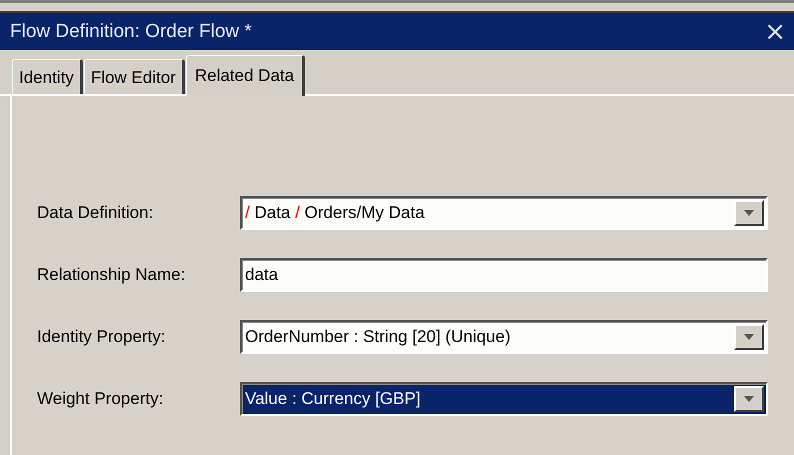 The height and width of the screenshot is (455, 794). What do you see at coordinates (775, 31) in the screenshot?
I see `close-button: ×` at bounding box center [775, 31].